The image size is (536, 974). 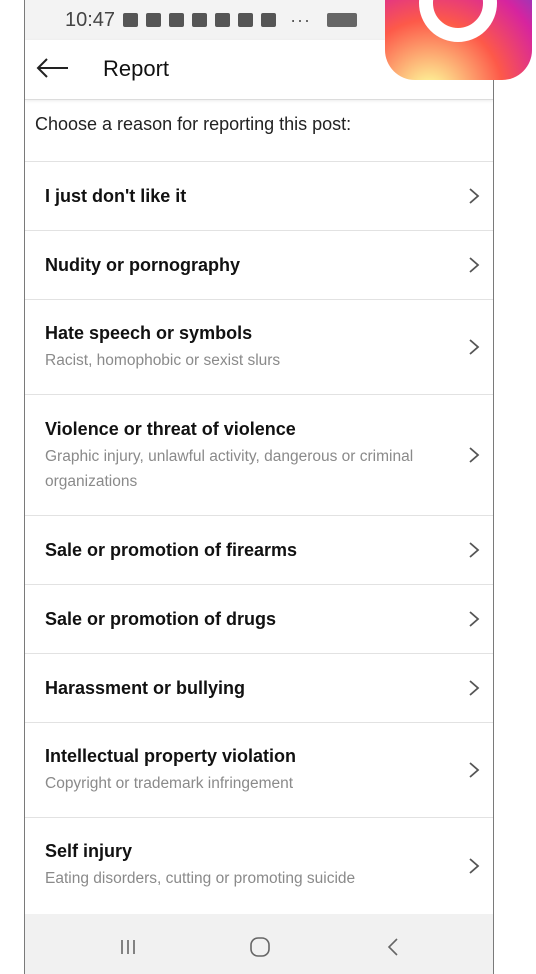 I want to click on data-transfer-icon, so click(x=246, y=20).